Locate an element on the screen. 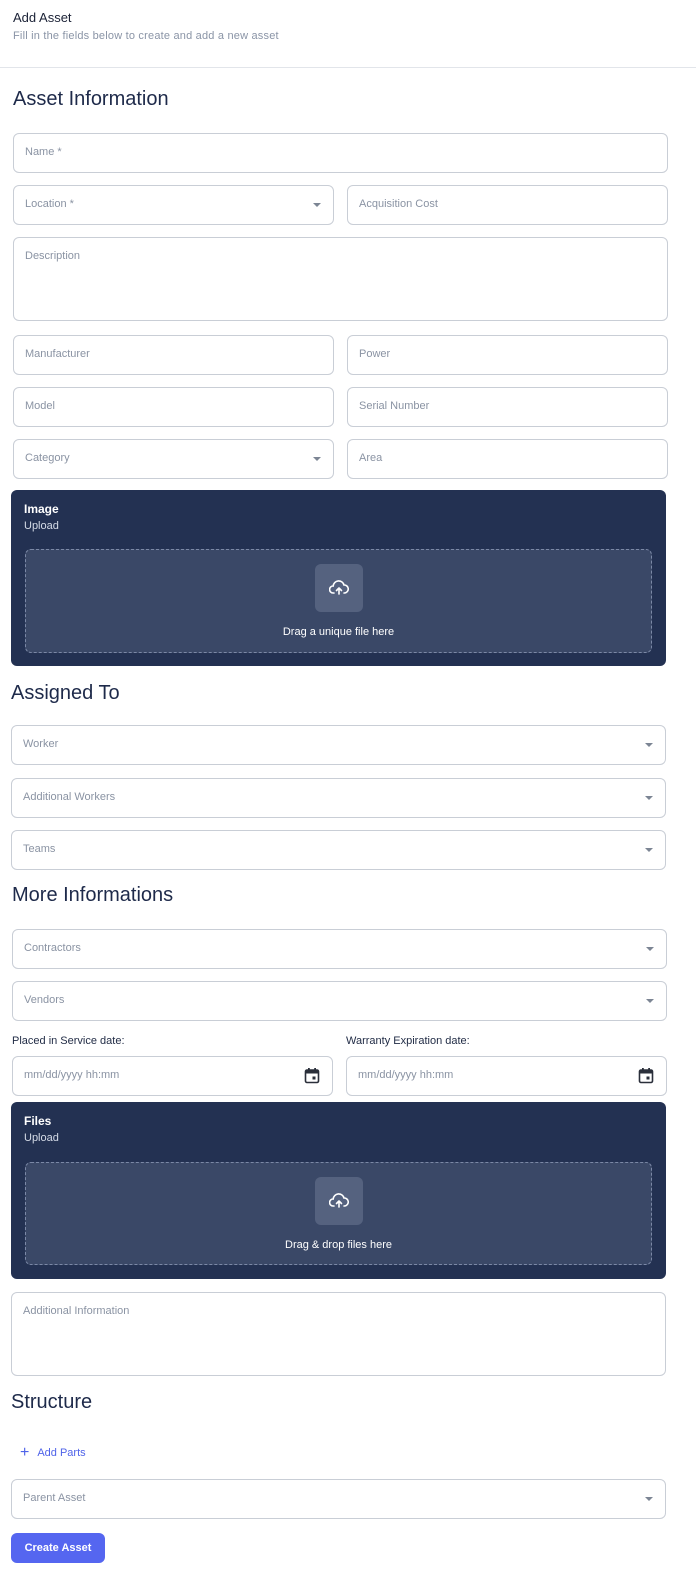 This screenshot has height=1591, width=696. warranty-placeholder: mm/dd/yyyy hh:mm is located at coordinates (406, 1075).